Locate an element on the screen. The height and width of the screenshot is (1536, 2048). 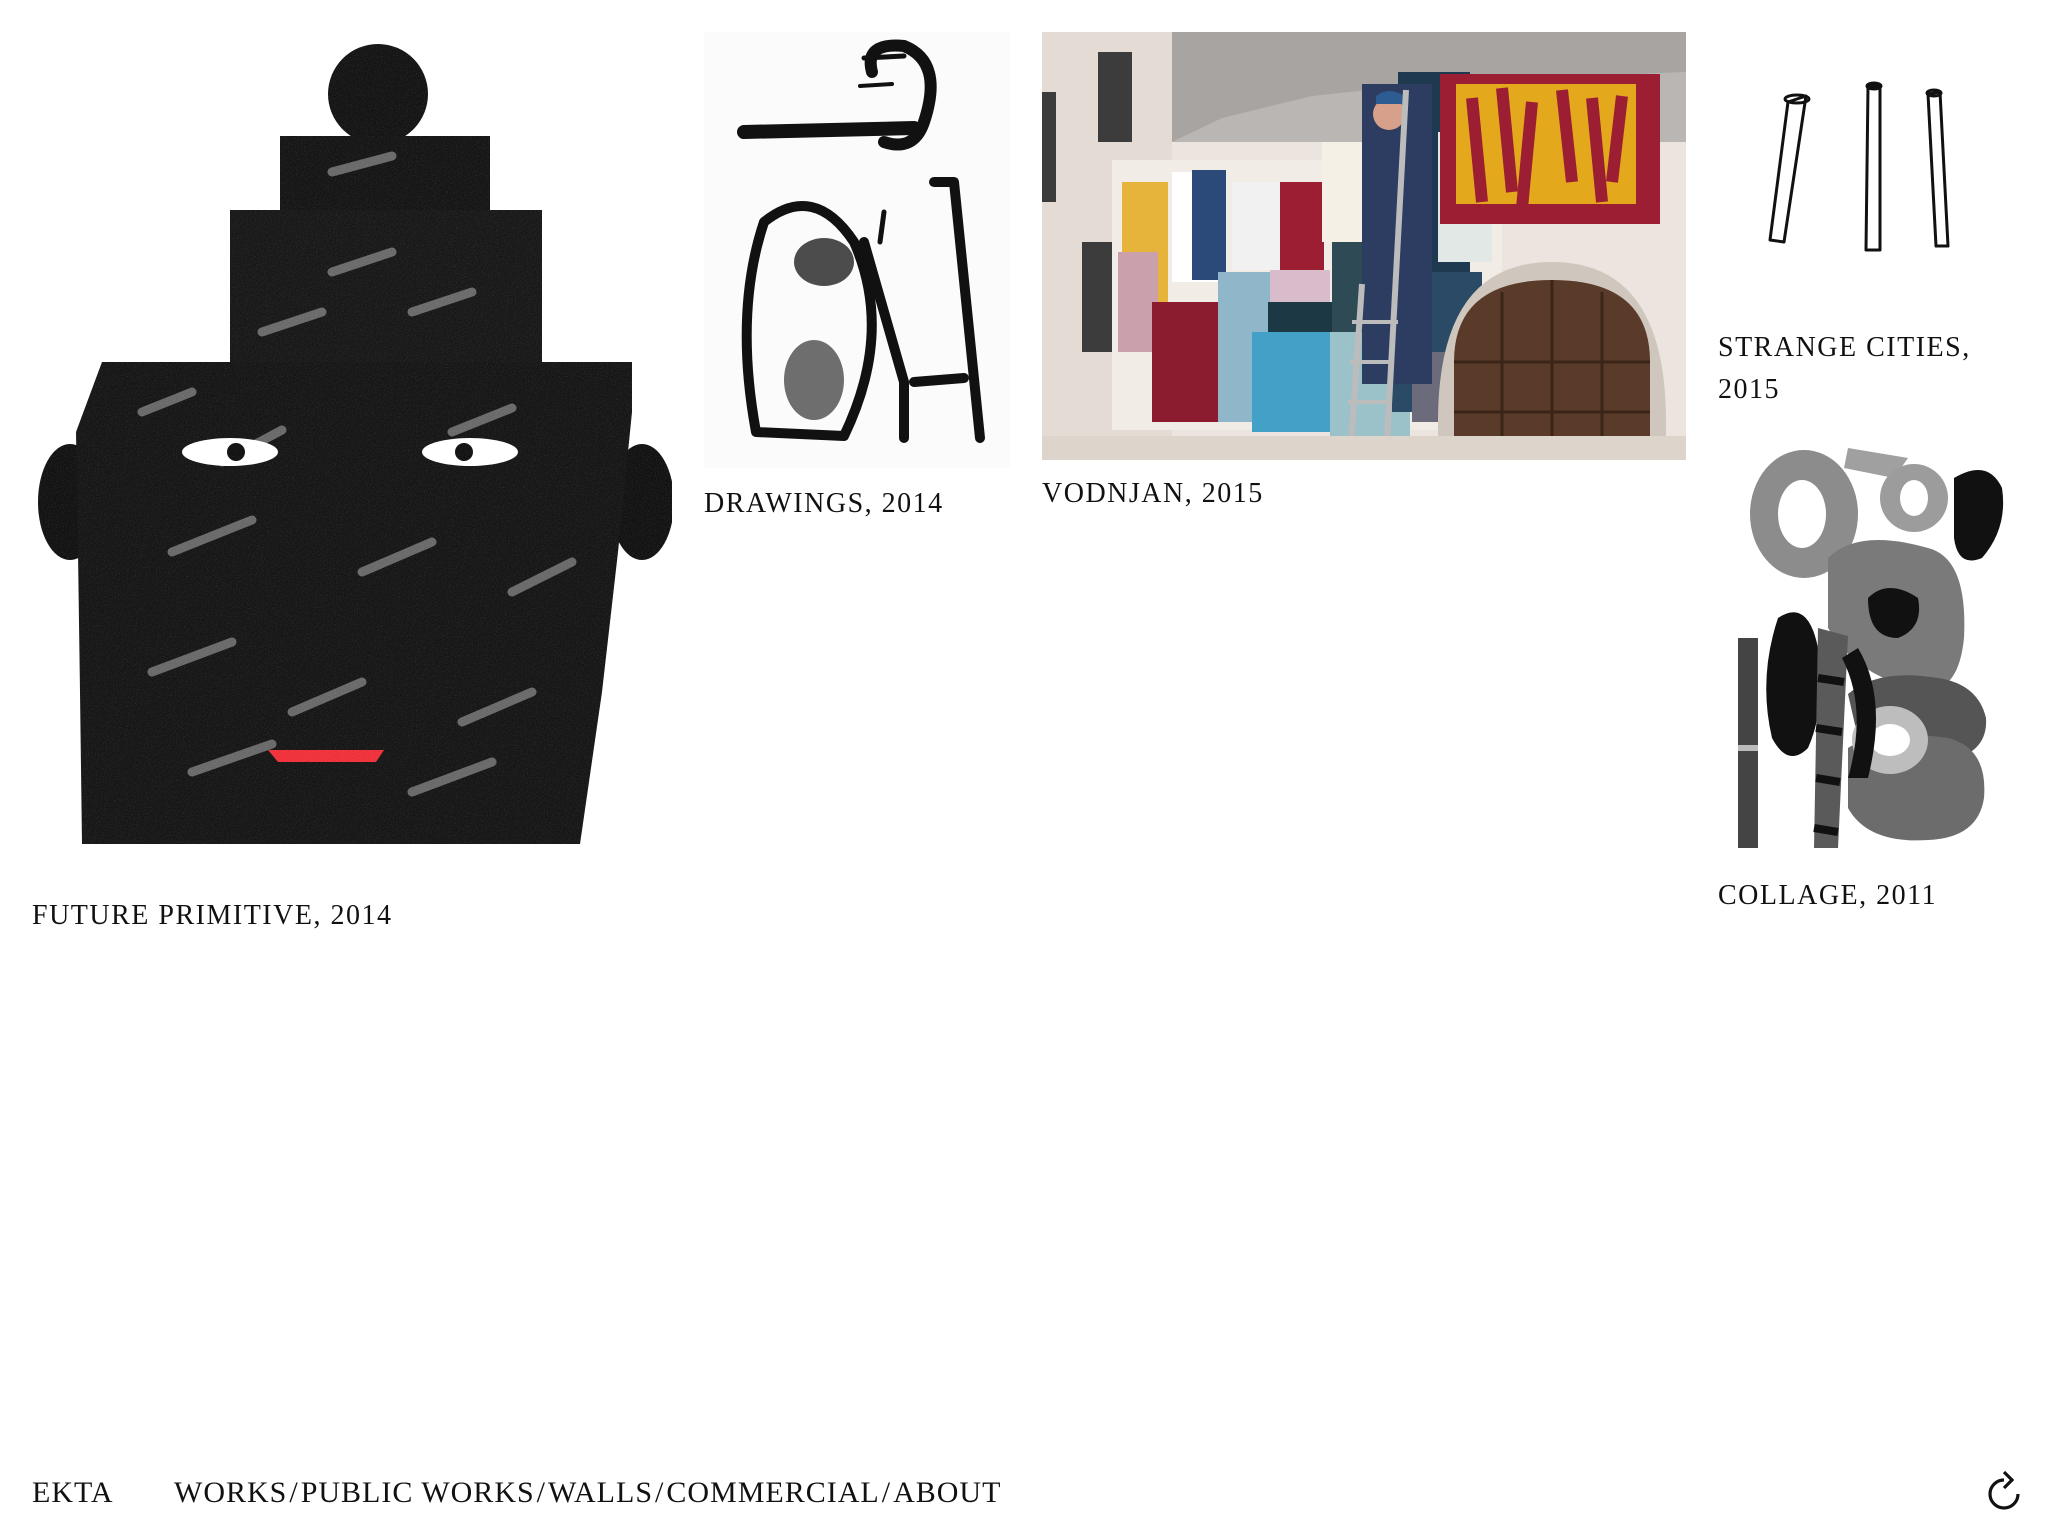
work-strange-cities: STRANGE CITIES, 2015 is located at coordinates (1868, 230).